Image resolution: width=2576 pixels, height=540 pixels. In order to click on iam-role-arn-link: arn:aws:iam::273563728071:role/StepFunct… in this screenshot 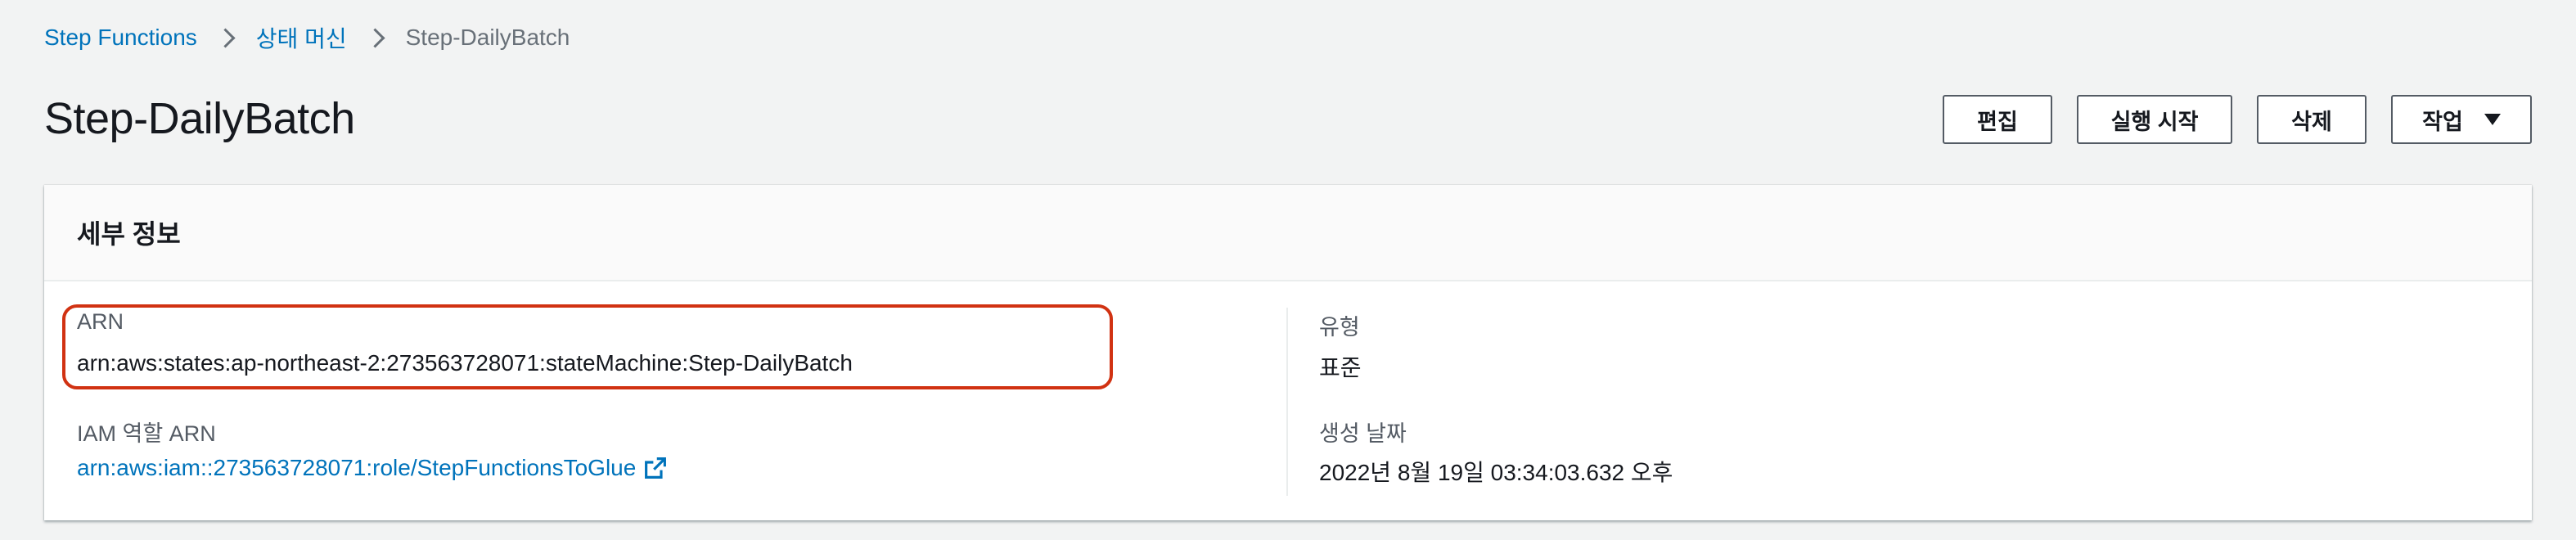, I will do `click(372, 468)`.